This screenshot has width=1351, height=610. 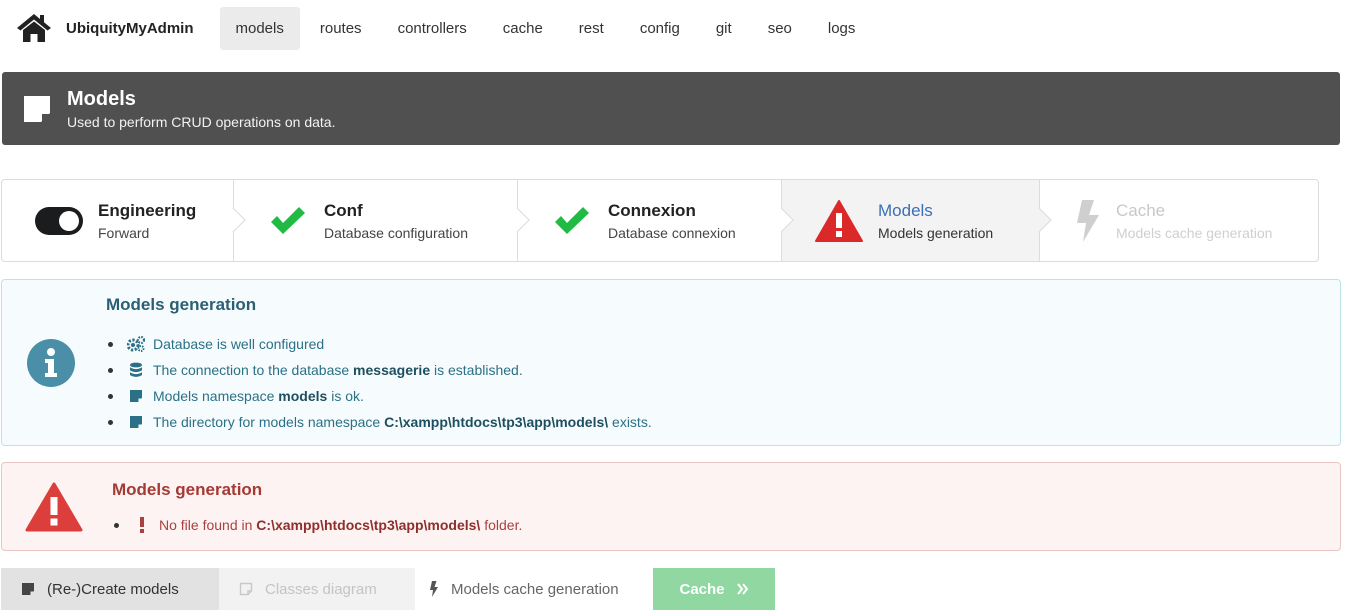 What do you see at coordinates (113, 589) in the screenshot?
I see `button-label: (Re-)Create models` at bounding box center [113, 589].